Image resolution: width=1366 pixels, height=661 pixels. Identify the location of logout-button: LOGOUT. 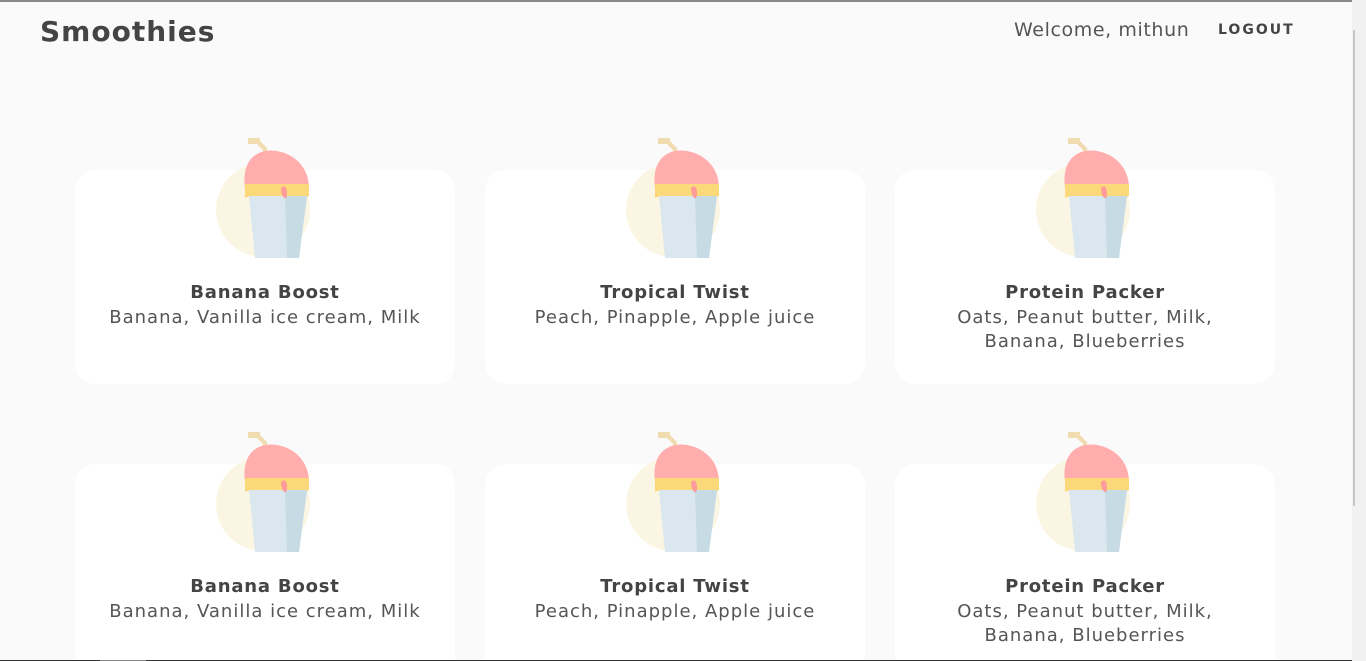
(1256, 30).